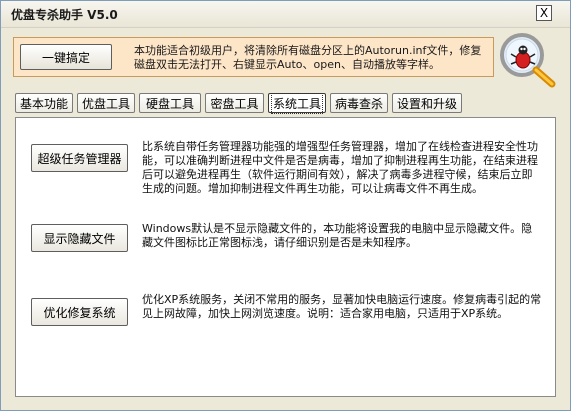  Describe the element at coordinates (528, 60) in the screenshot. I see `magnifier-bug-icon` at that location.